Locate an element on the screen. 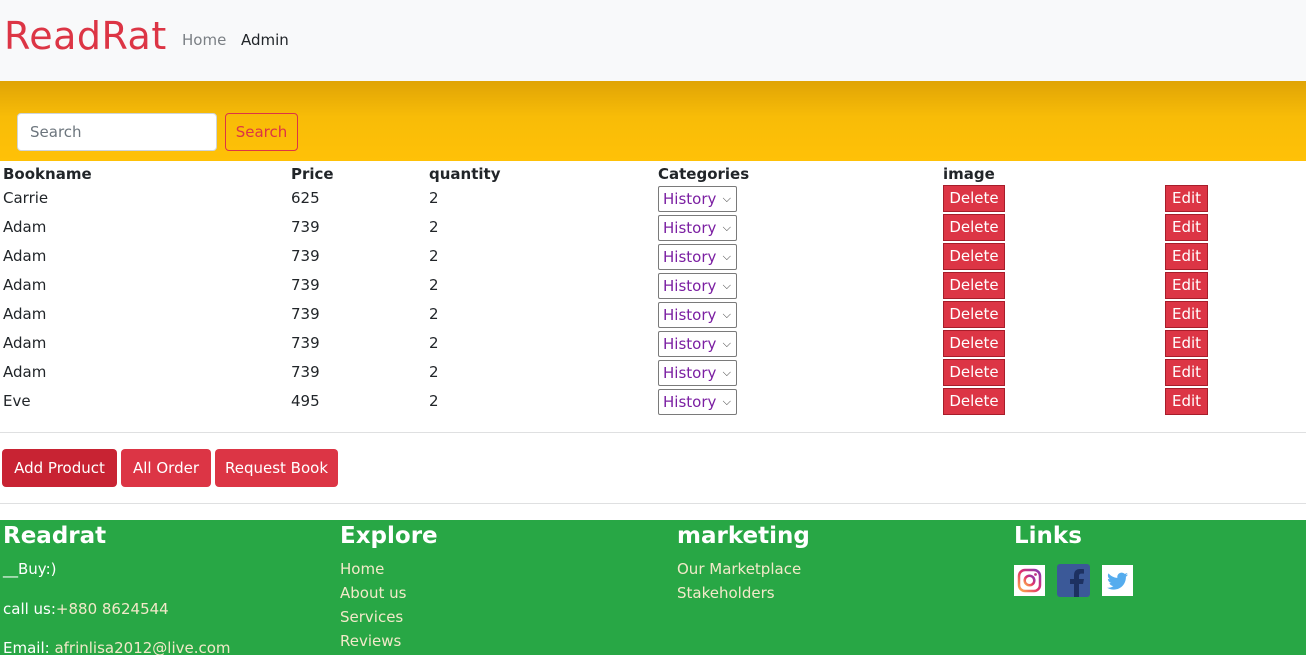 The width and height of the screenshot is (1306, 655). instagram-icon is located at coordinates (1029, 580).